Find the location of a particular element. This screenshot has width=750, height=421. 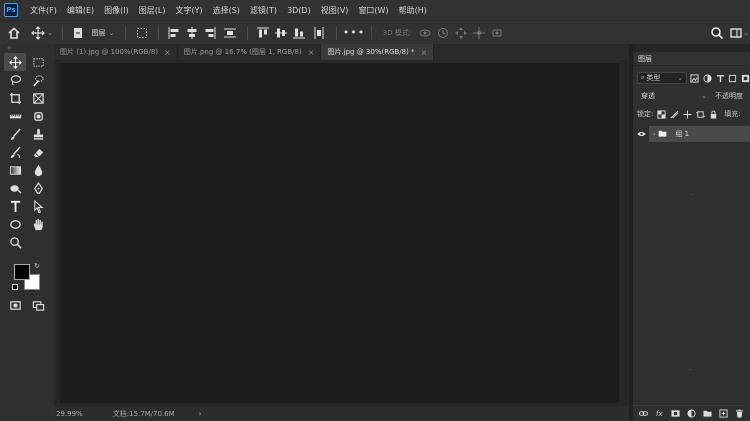

move-tool-preset-icon: ⌄ is located at coordinates (42, 33).